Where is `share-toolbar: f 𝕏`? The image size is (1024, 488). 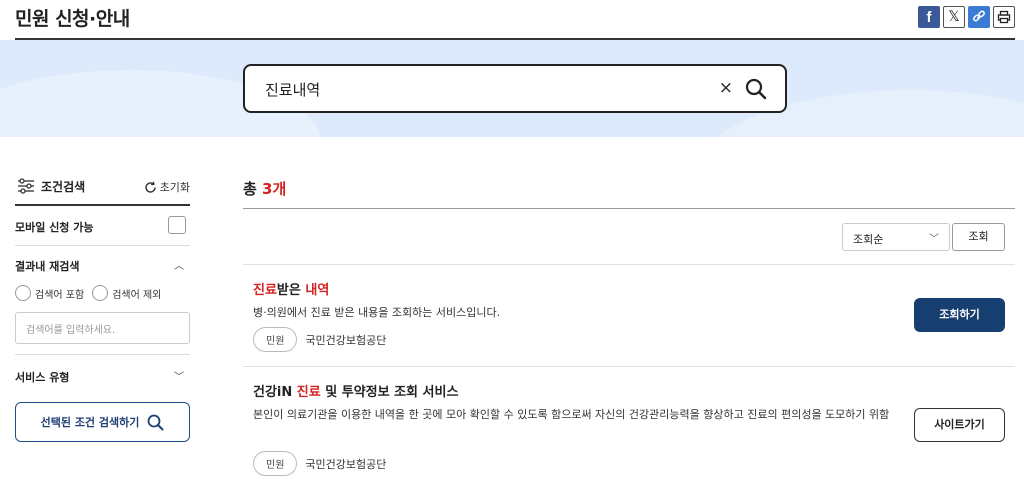 share-toolbar: f 𝕏 is located at coordinates (966, 17).